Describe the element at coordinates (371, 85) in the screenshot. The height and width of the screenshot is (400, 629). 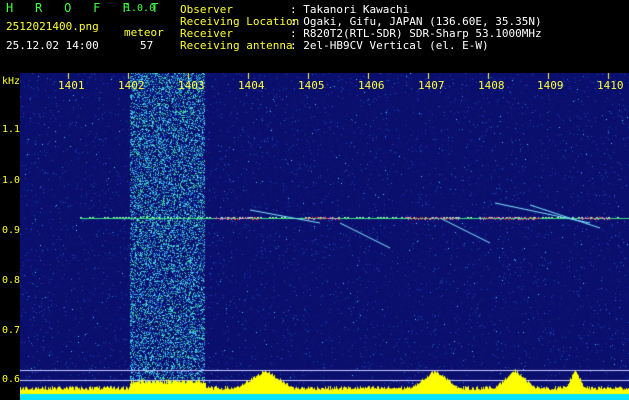
I see `x-tick-label: 1406` at that location.